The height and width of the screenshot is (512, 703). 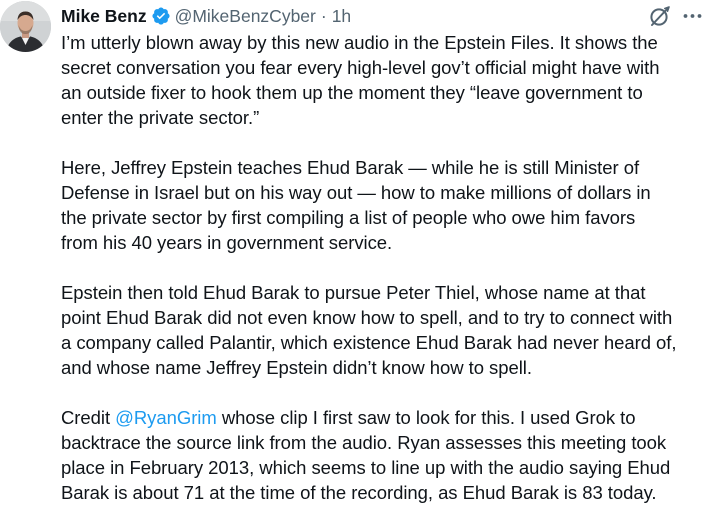 I want to click on post-timestamp: 1h, so click(x=341, y=16).